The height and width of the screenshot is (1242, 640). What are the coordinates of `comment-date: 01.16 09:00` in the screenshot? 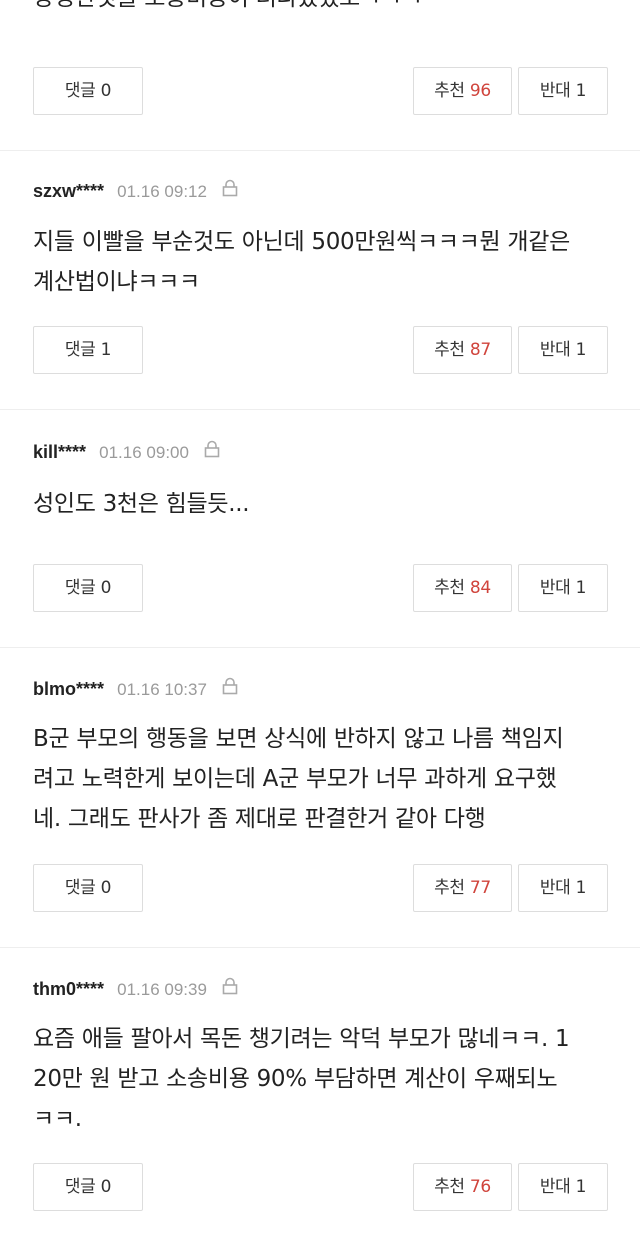 It's located at (144, 452).